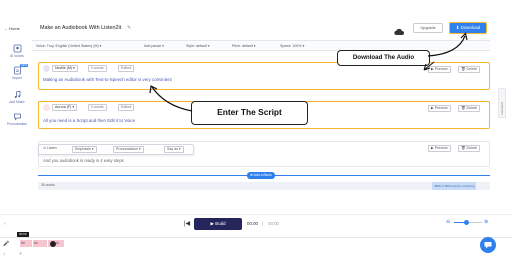 Image resolution: width=512 pixels, height=261 pixels. I want to click on home-link: ← Home, so click(12, 28).